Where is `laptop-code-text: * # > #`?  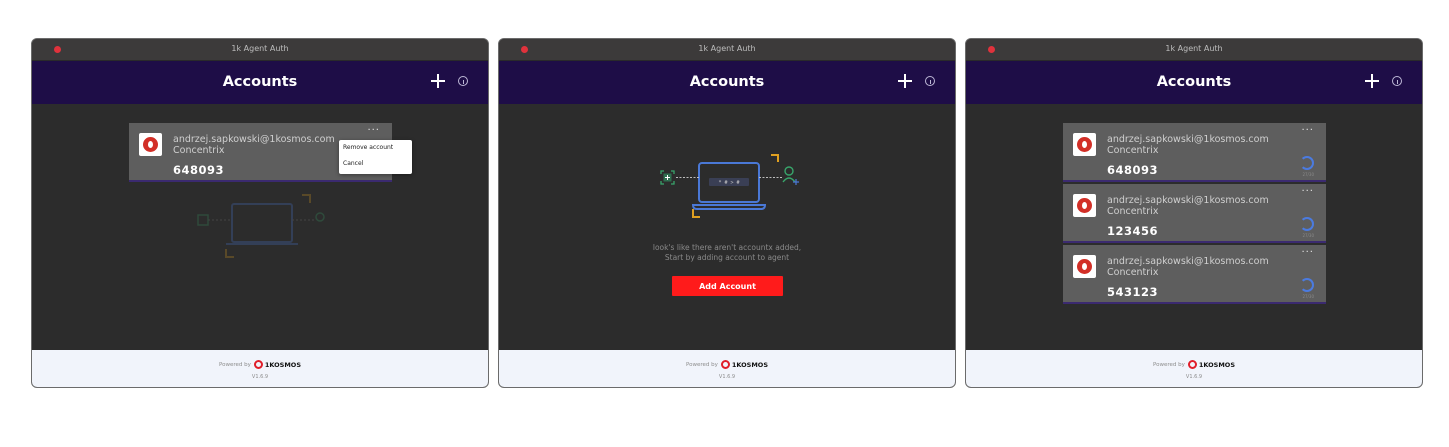 laptop-code-text: * # > # is located at coordinates (728, 183).